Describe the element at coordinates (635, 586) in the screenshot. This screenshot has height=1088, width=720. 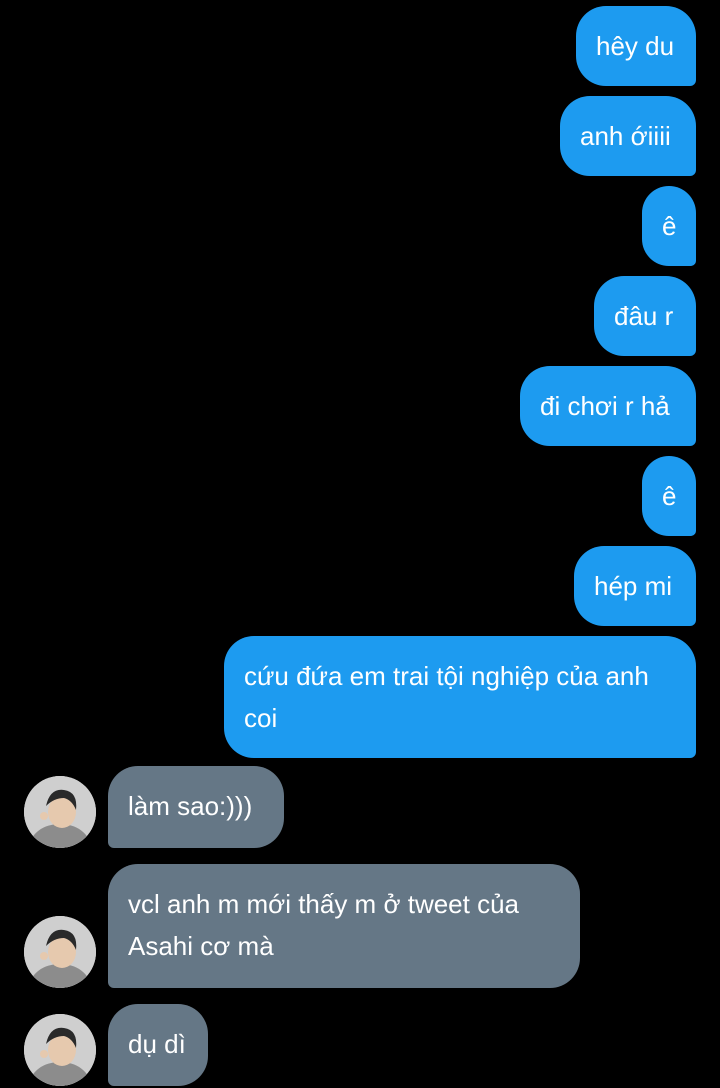
I see `outgoing-message-bubble: hép mi` at that location.